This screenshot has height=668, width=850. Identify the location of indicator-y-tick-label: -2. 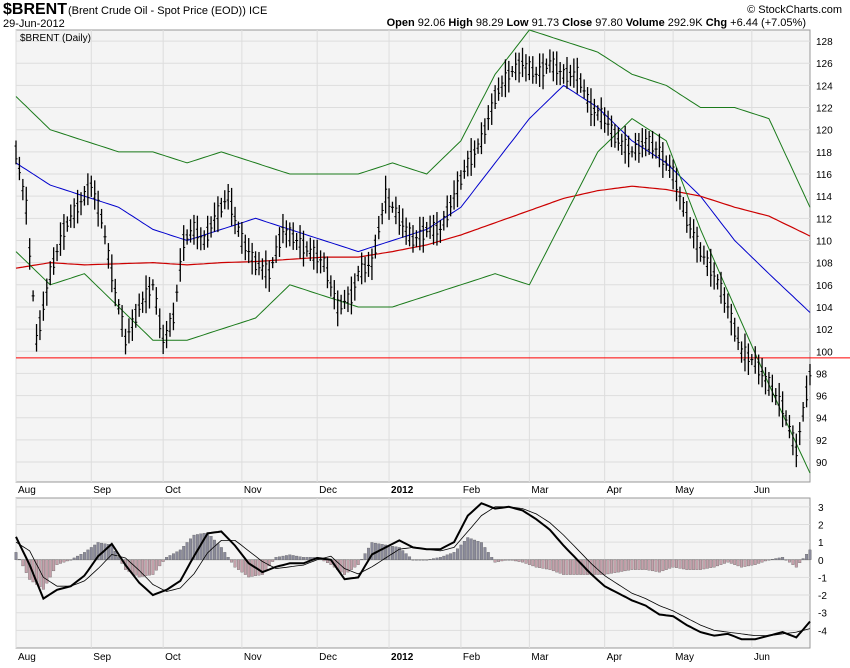
(822, 596).